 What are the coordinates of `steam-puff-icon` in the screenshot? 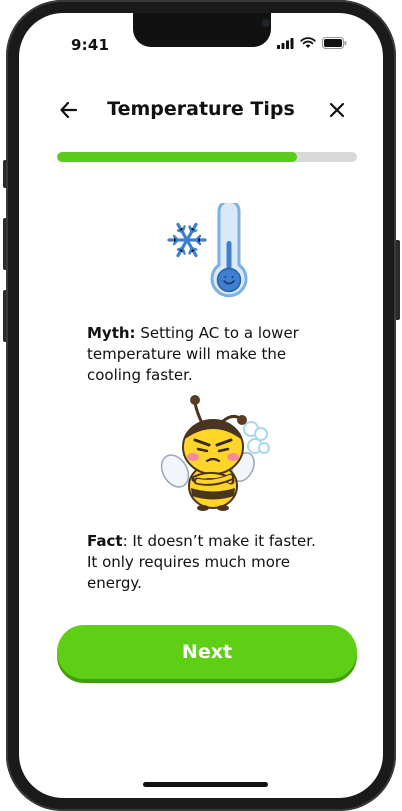 It's located at (256, 437).